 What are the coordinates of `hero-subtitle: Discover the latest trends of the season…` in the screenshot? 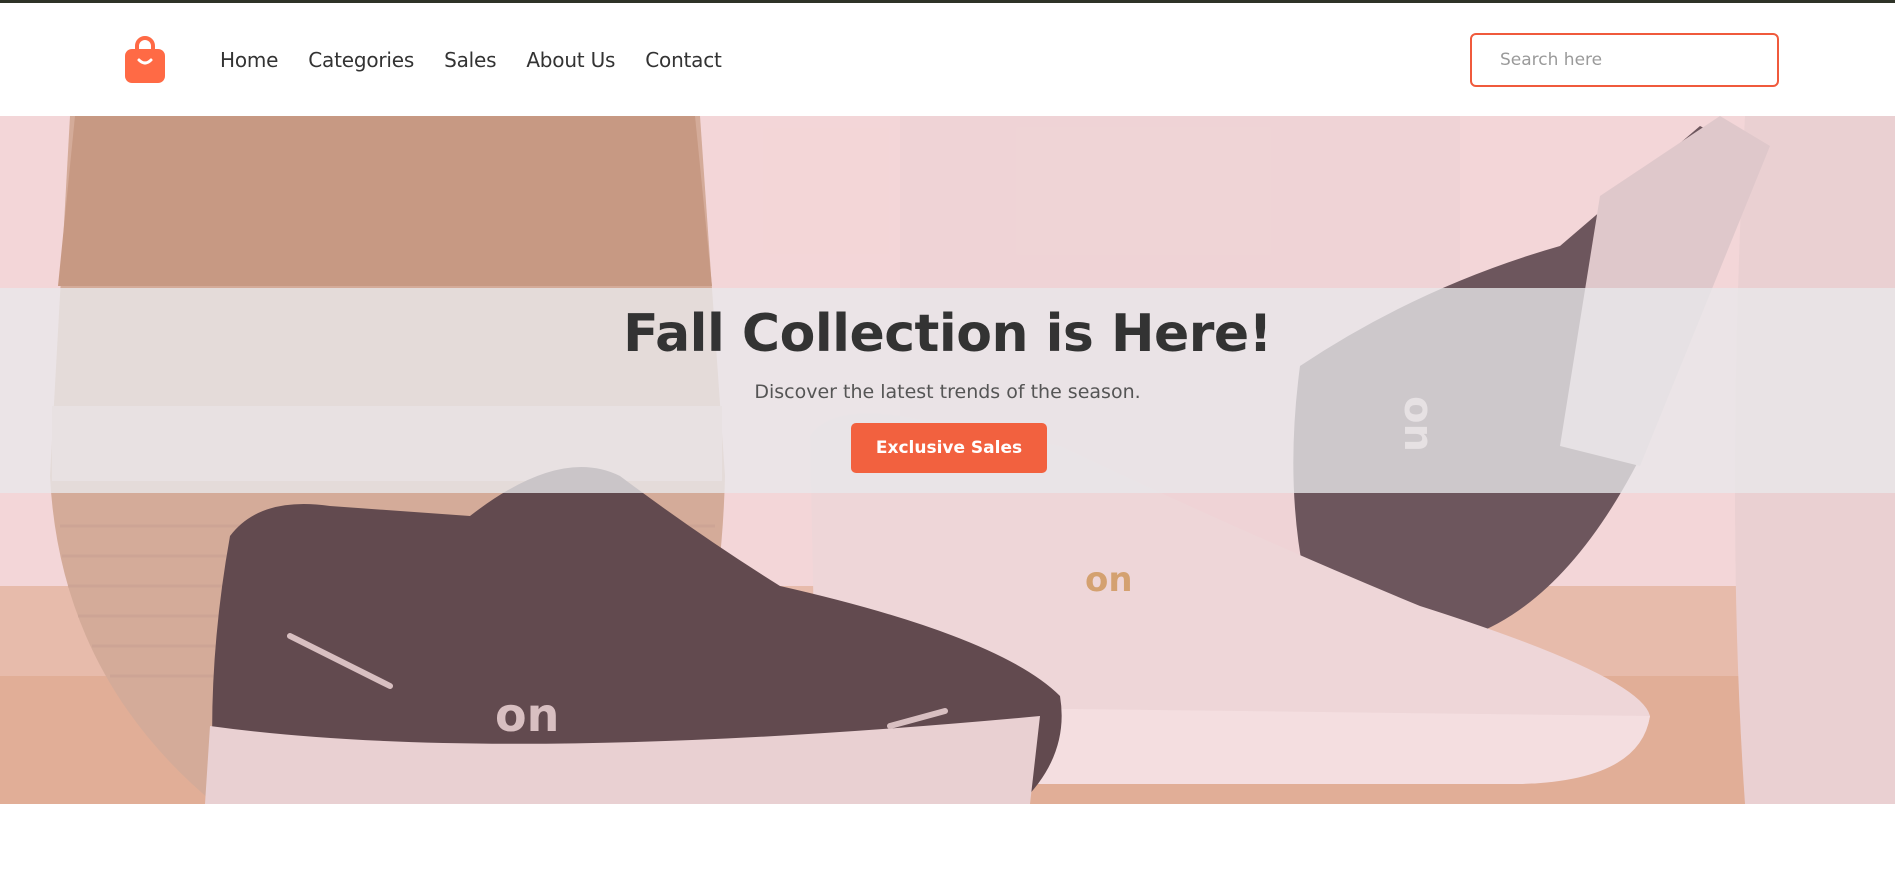 It's located at (947, 392).